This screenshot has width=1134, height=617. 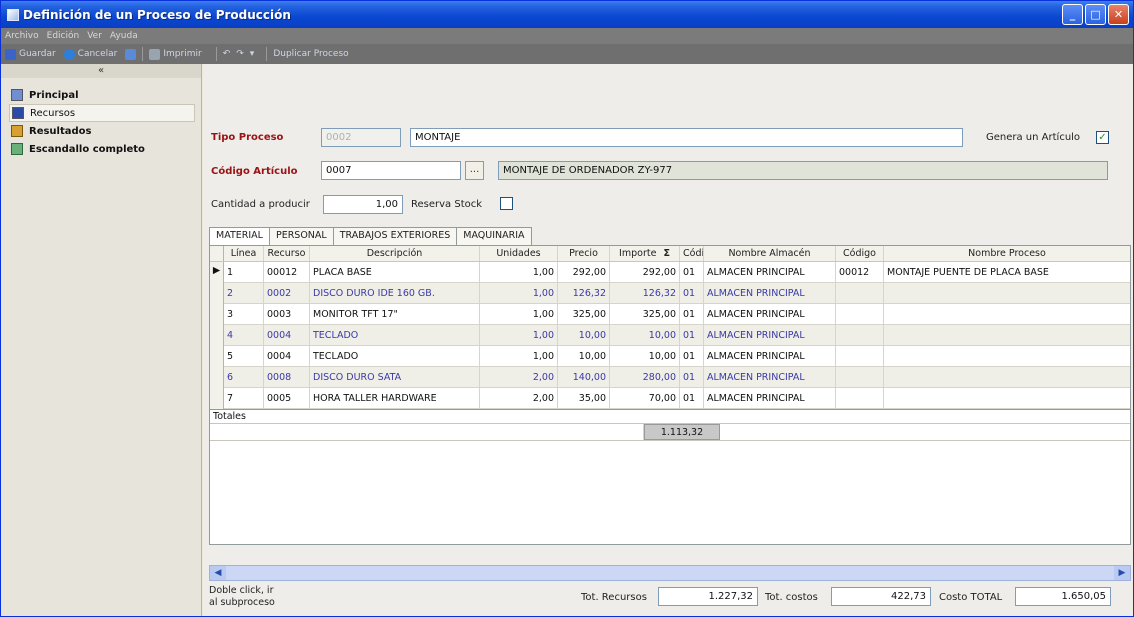 What do you see at coordinates (584, 314) in the screenshot?
I see `cell-precio: 325,00` at bounding box center [584, 314].